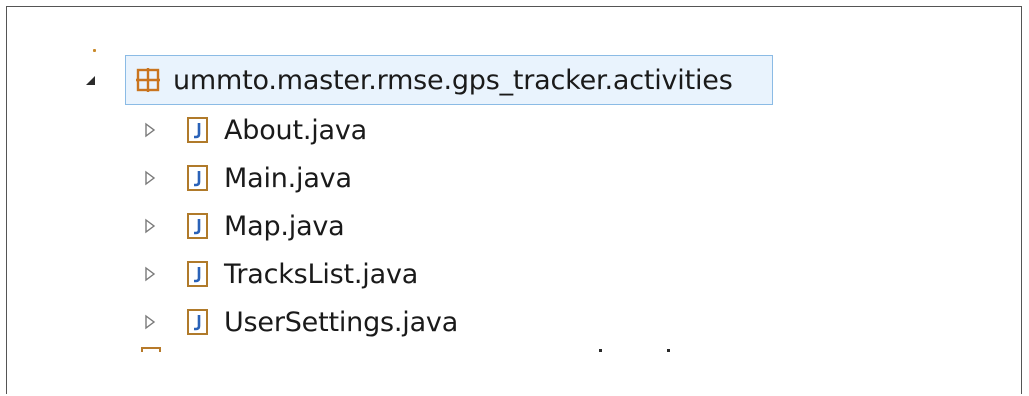  Describe the element at coordinates (284, 226) in the screenshot. I see `file-label: Map.java` at that location.